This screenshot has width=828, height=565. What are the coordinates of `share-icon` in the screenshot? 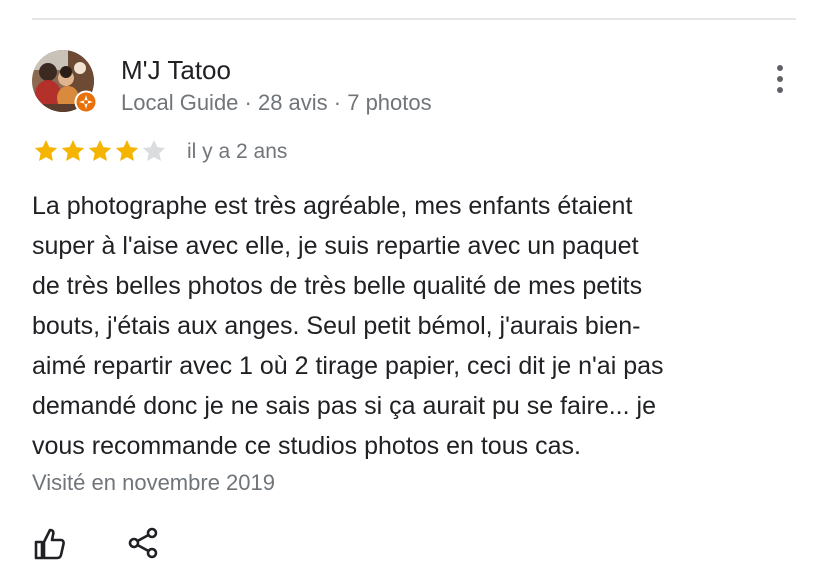 It's located at (143, 543).